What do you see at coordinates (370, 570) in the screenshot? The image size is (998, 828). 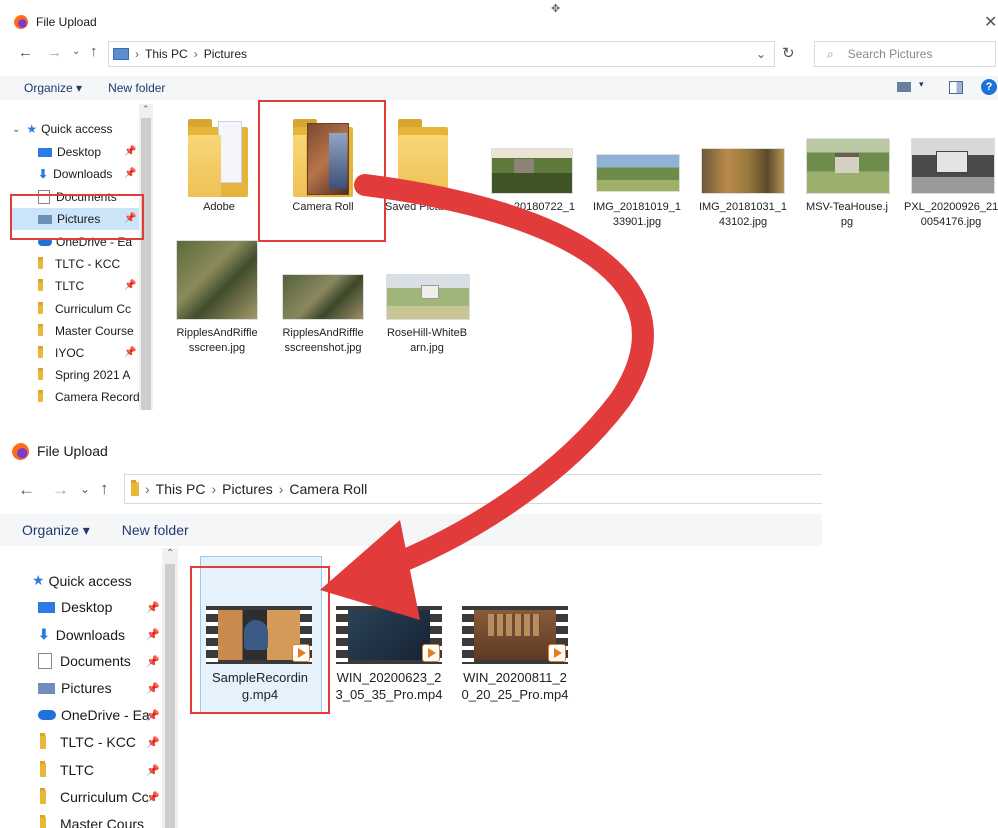 I see `arrow-head` at bounding box center [370, 570].